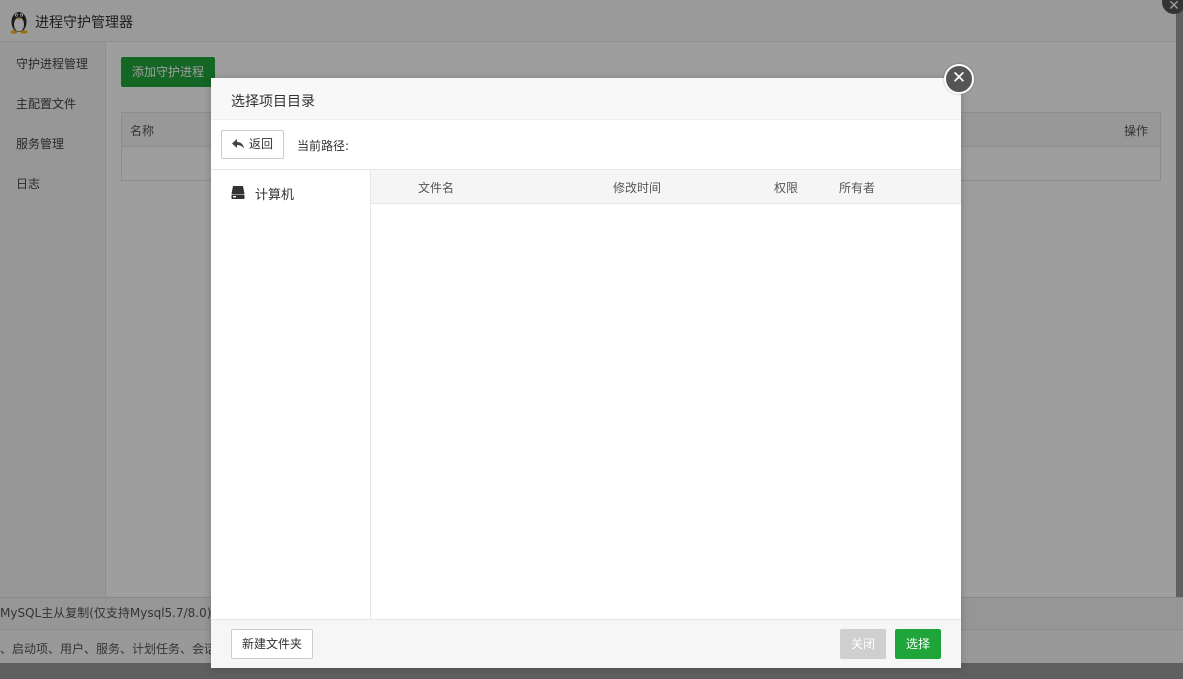  I want to click on dialog-header: 选择项目目录, so click(586, 99).